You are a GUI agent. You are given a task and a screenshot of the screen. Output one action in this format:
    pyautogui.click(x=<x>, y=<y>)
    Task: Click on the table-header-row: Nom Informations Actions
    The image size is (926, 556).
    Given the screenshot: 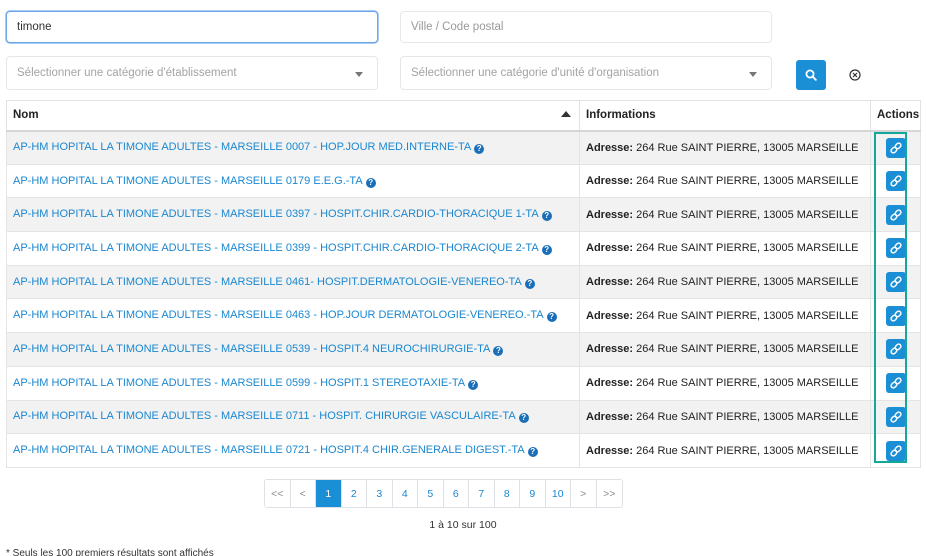 What is the action you would take?
    pyautogui.click(x=463, y=116)
    